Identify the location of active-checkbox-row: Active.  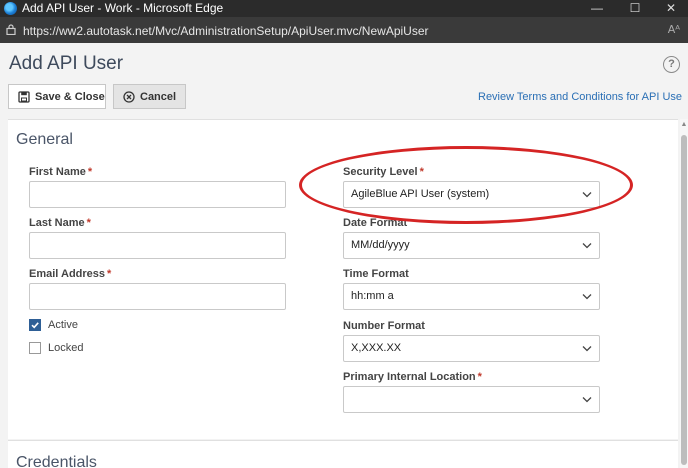
(53, 325).